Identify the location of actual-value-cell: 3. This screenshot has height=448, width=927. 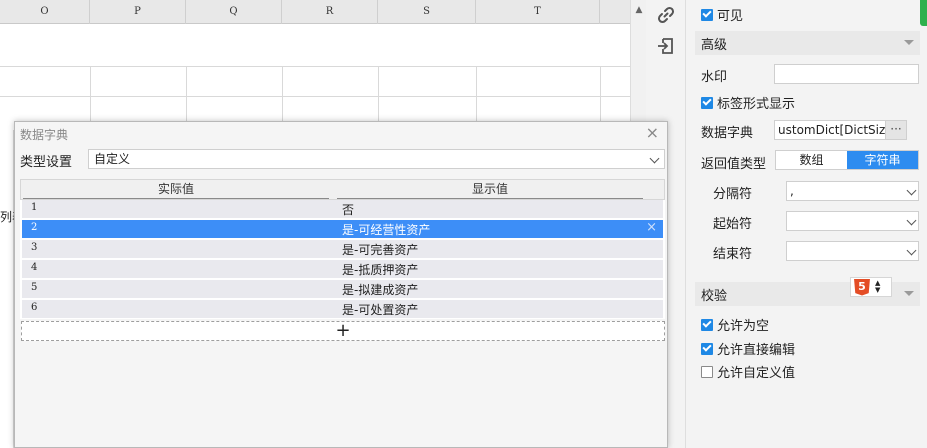
(34, 247).